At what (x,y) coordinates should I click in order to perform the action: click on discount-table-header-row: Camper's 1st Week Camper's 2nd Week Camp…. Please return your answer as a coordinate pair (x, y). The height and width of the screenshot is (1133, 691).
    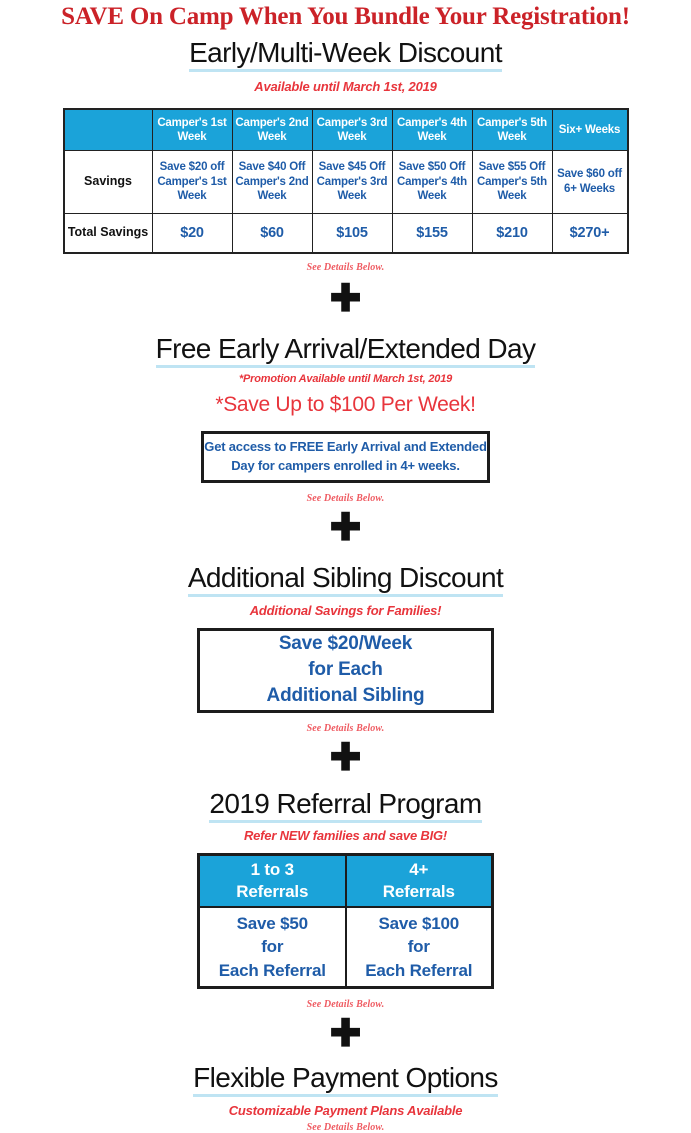
    Looking at the image, I should click on (345, 129).